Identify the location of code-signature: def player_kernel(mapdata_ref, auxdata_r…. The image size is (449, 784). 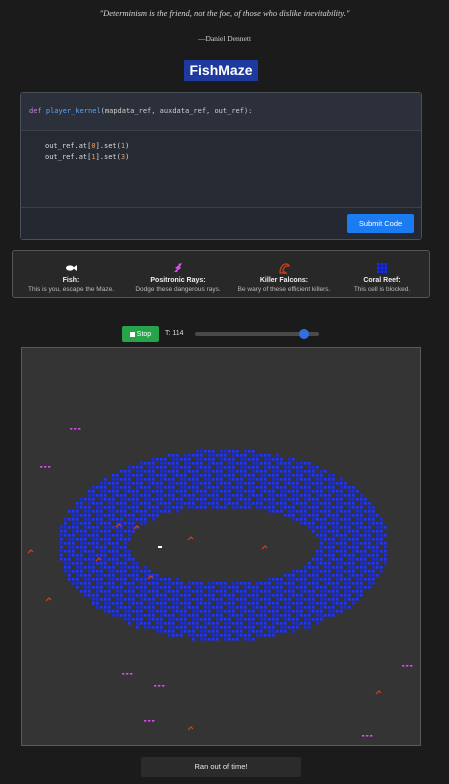
(221, 112).